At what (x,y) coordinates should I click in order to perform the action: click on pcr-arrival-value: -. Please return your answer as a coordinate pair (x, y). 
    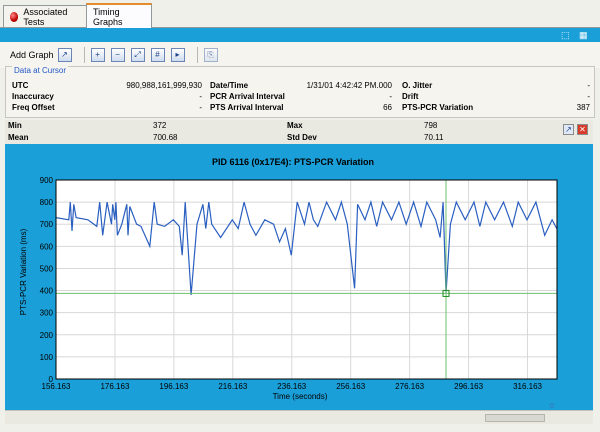
    Looking at the image, I should click on (390, 96).